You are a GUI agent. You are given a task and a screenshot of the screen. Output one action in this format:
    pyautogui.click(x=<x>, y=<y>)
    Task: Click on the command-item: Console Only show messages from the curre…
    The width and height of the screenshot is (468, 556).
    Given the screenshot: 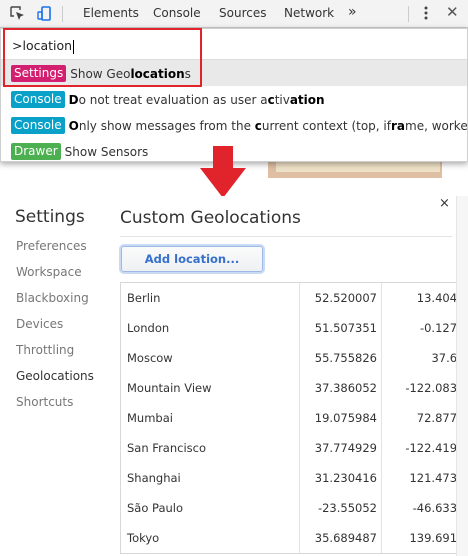 What is the action you would take?
    pyautogui.click(x=234, y=125)
    